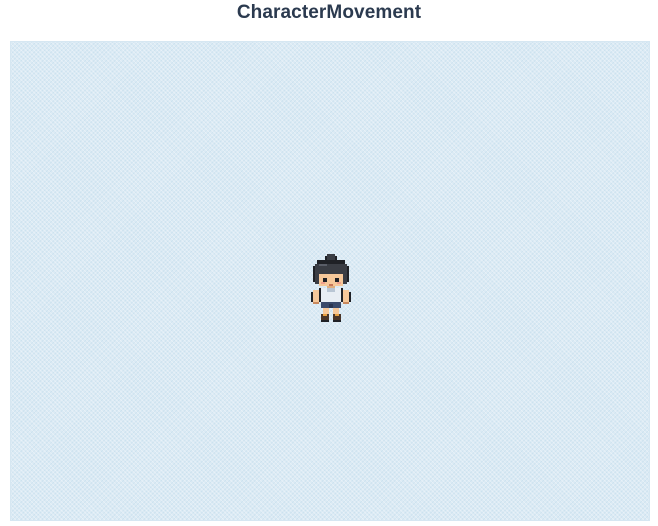 This screenshot has width=658, height=526. What do you see at coordinates (329, 12) in the screenshot?
I see `page-title: CharacterMovement` at bounding box center [329, 12].